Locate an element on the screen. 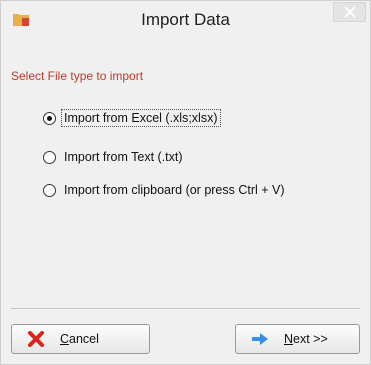  prompt-label: Select File type to import is located at coordinates (77, 76).